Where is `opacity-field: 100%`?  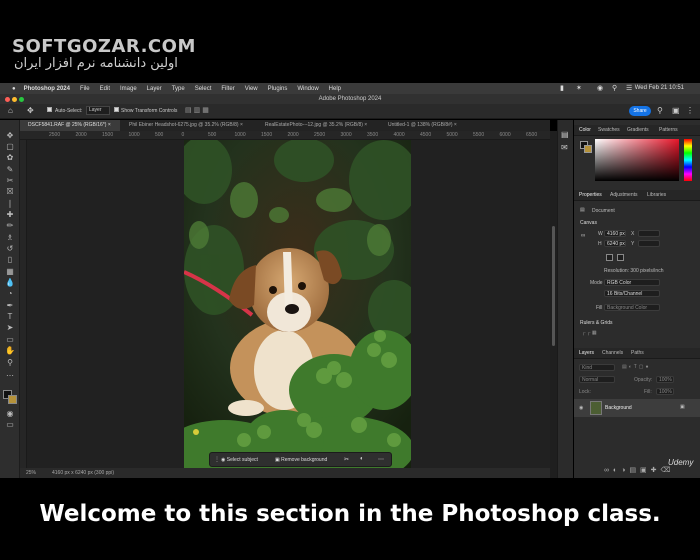
opacity-field: 100% is located at coordinates (665, 379).